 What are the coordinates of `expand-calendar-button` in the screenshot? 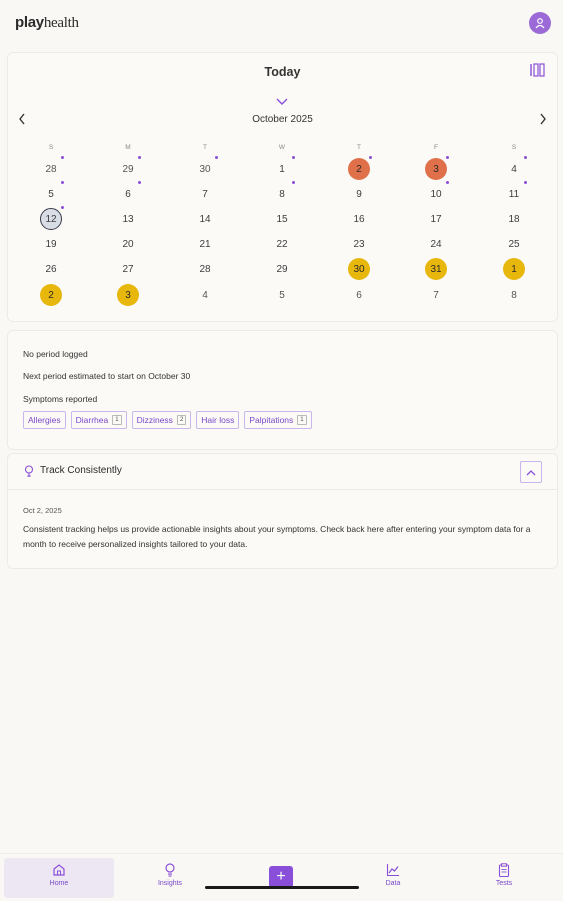 It's located at (282, 102).